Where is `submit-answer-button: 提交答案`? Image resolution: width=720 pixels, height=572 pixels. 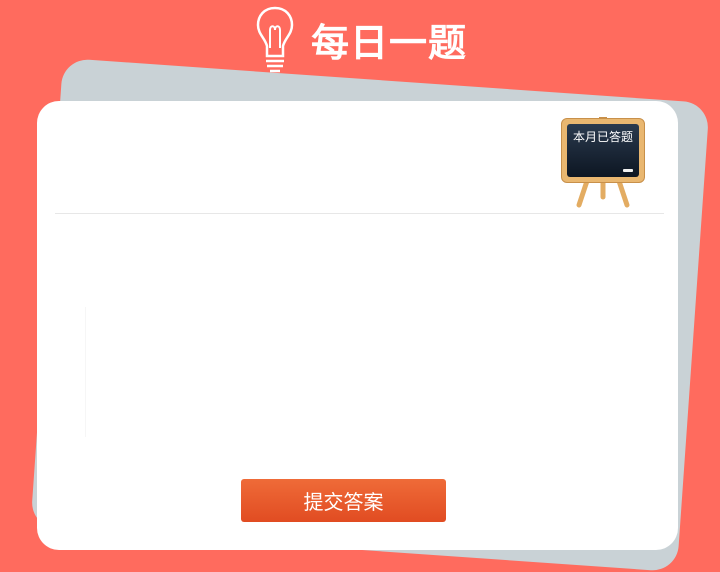 submit-answer-button: 提交答案 is located at coordinates (343, 500).